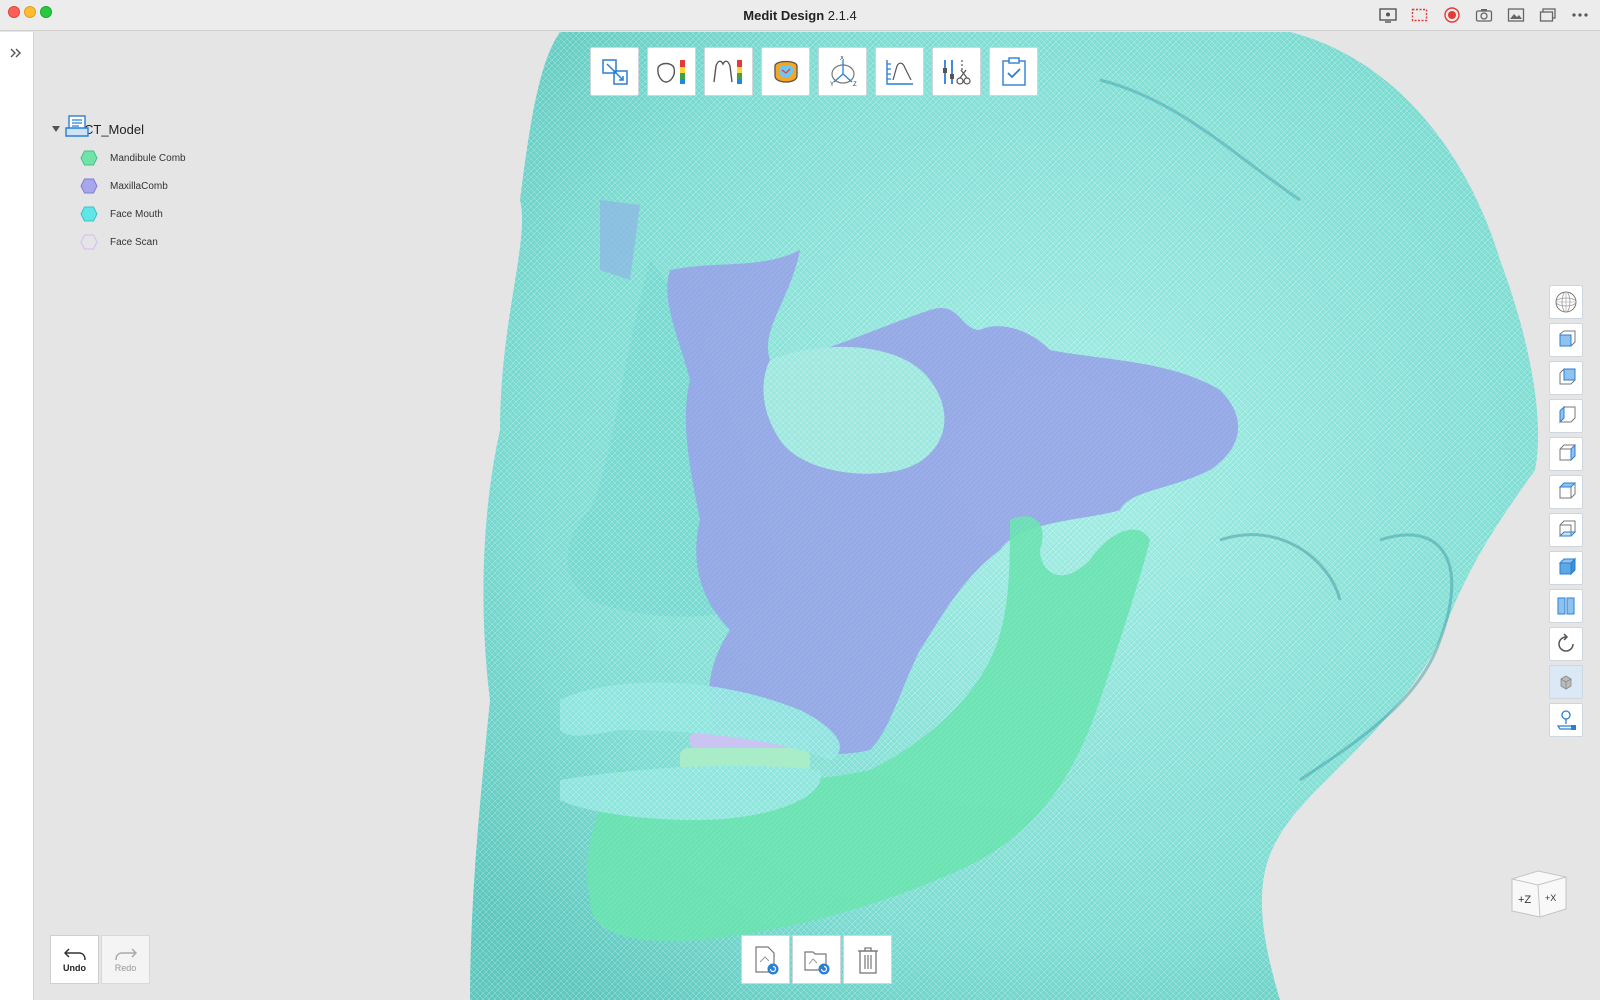  I want to click on tree-root-ct-model: CT_Model, so click(119, 129).